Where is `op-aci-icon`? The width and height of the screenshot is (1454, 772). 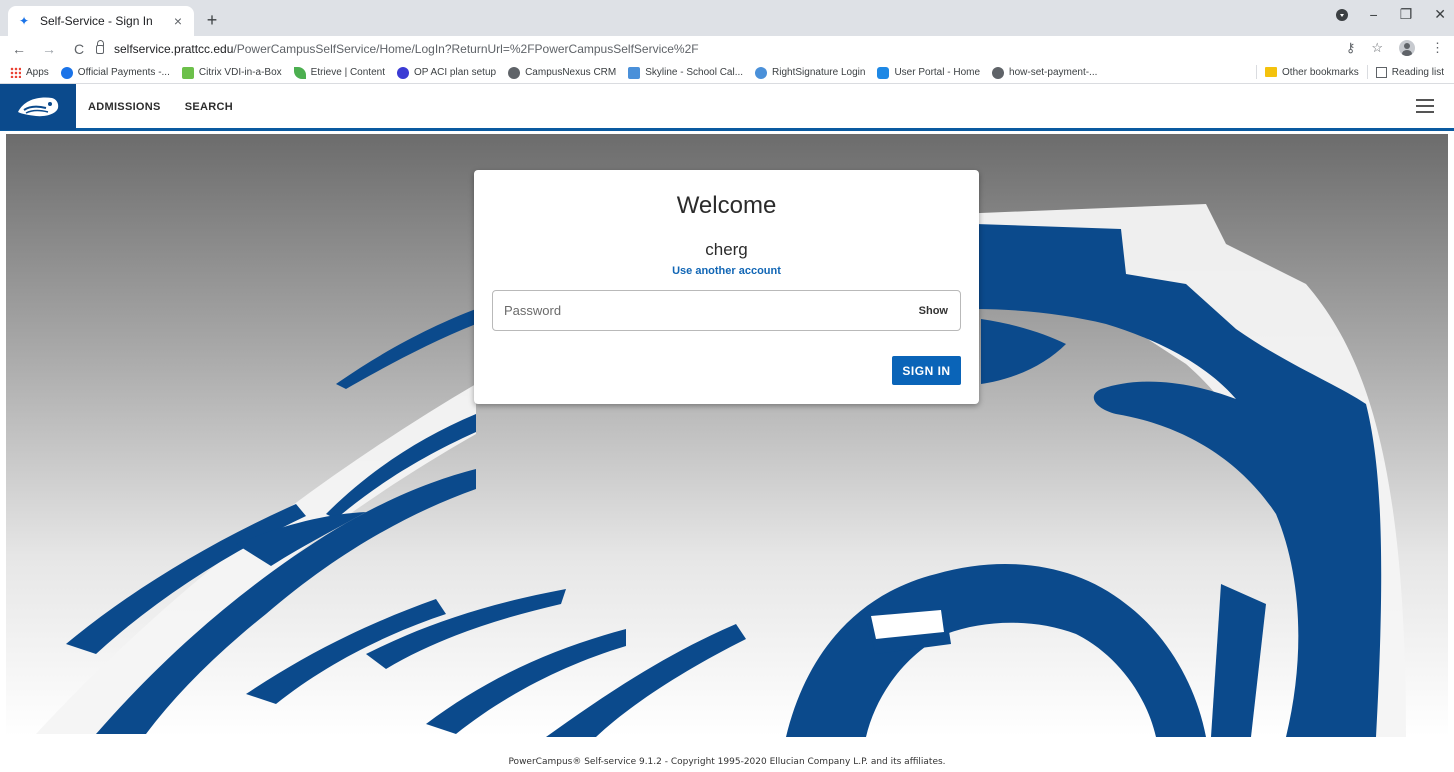
op-aci-icon is located at coordinates (402, 72).